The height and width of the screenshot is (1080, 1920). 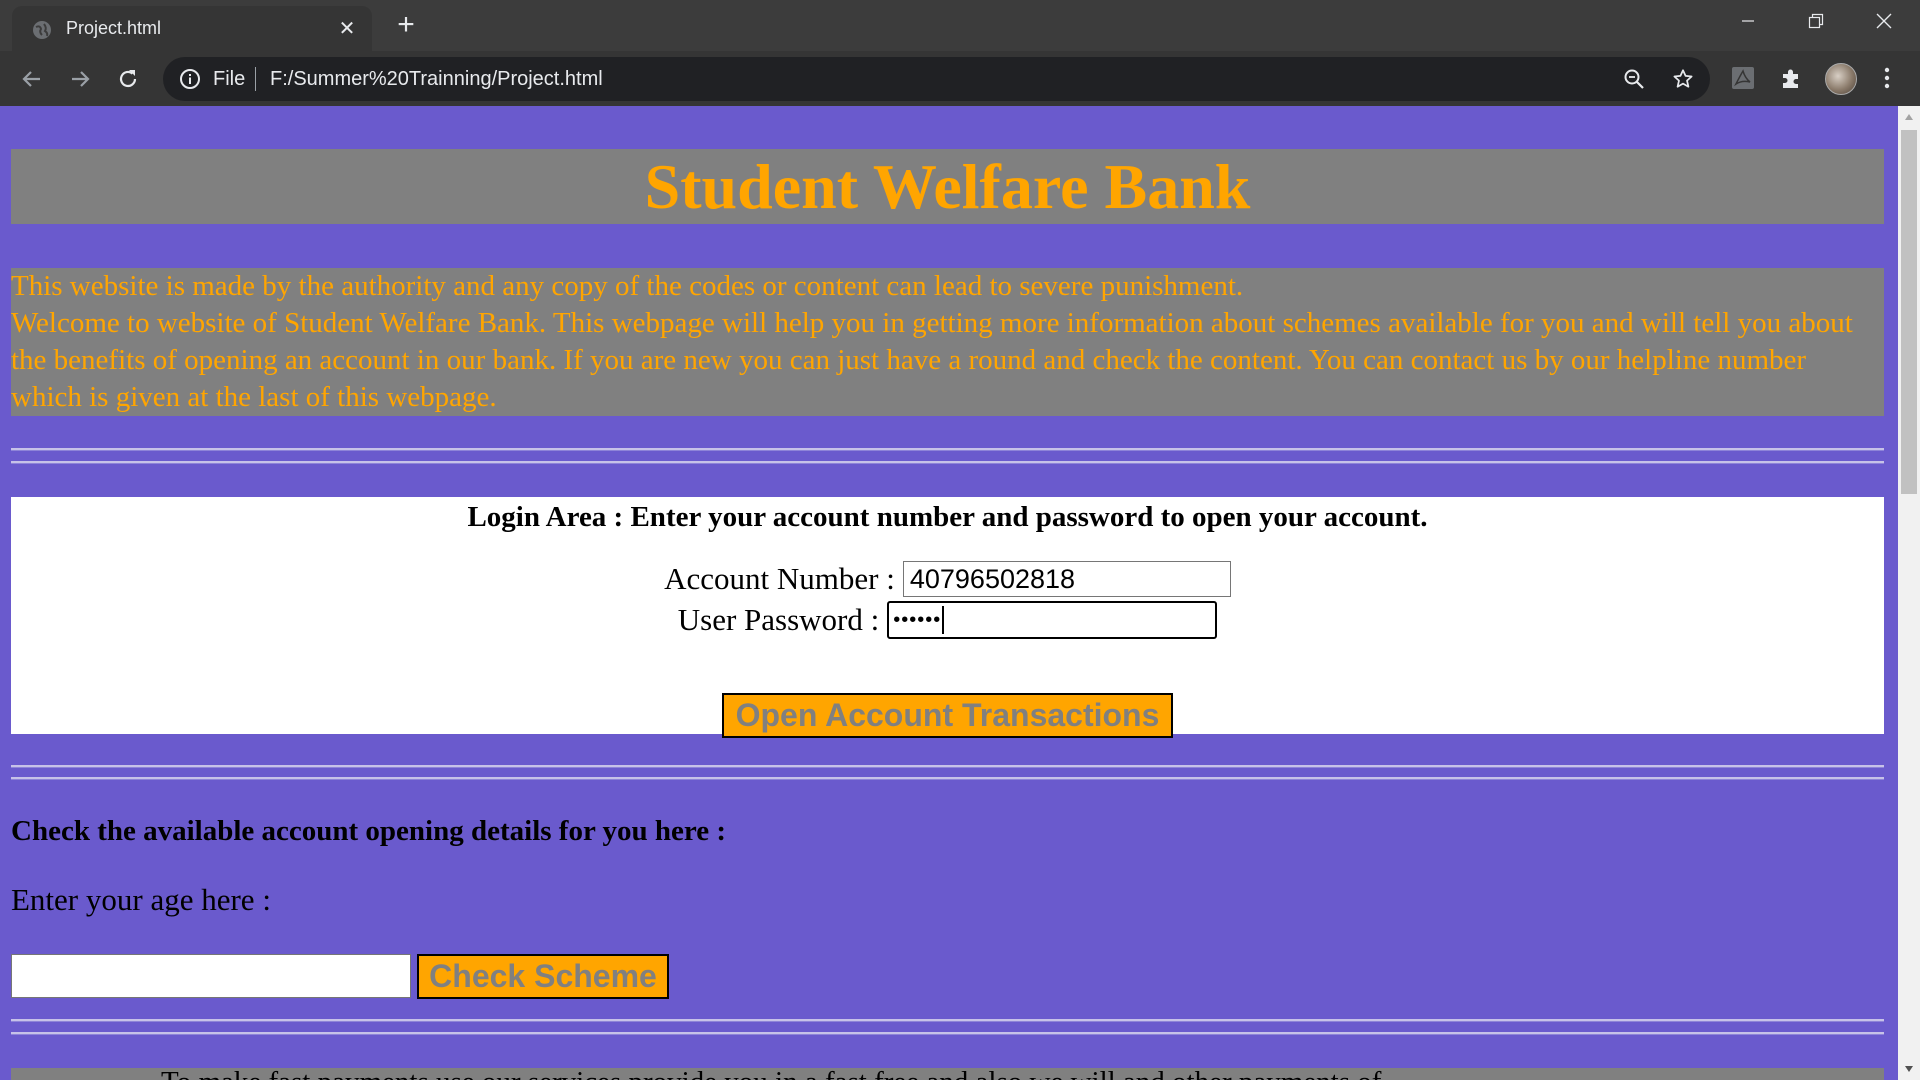 I want to click on open-account-button: Open Account Transactions, so click(x=947, y=715).